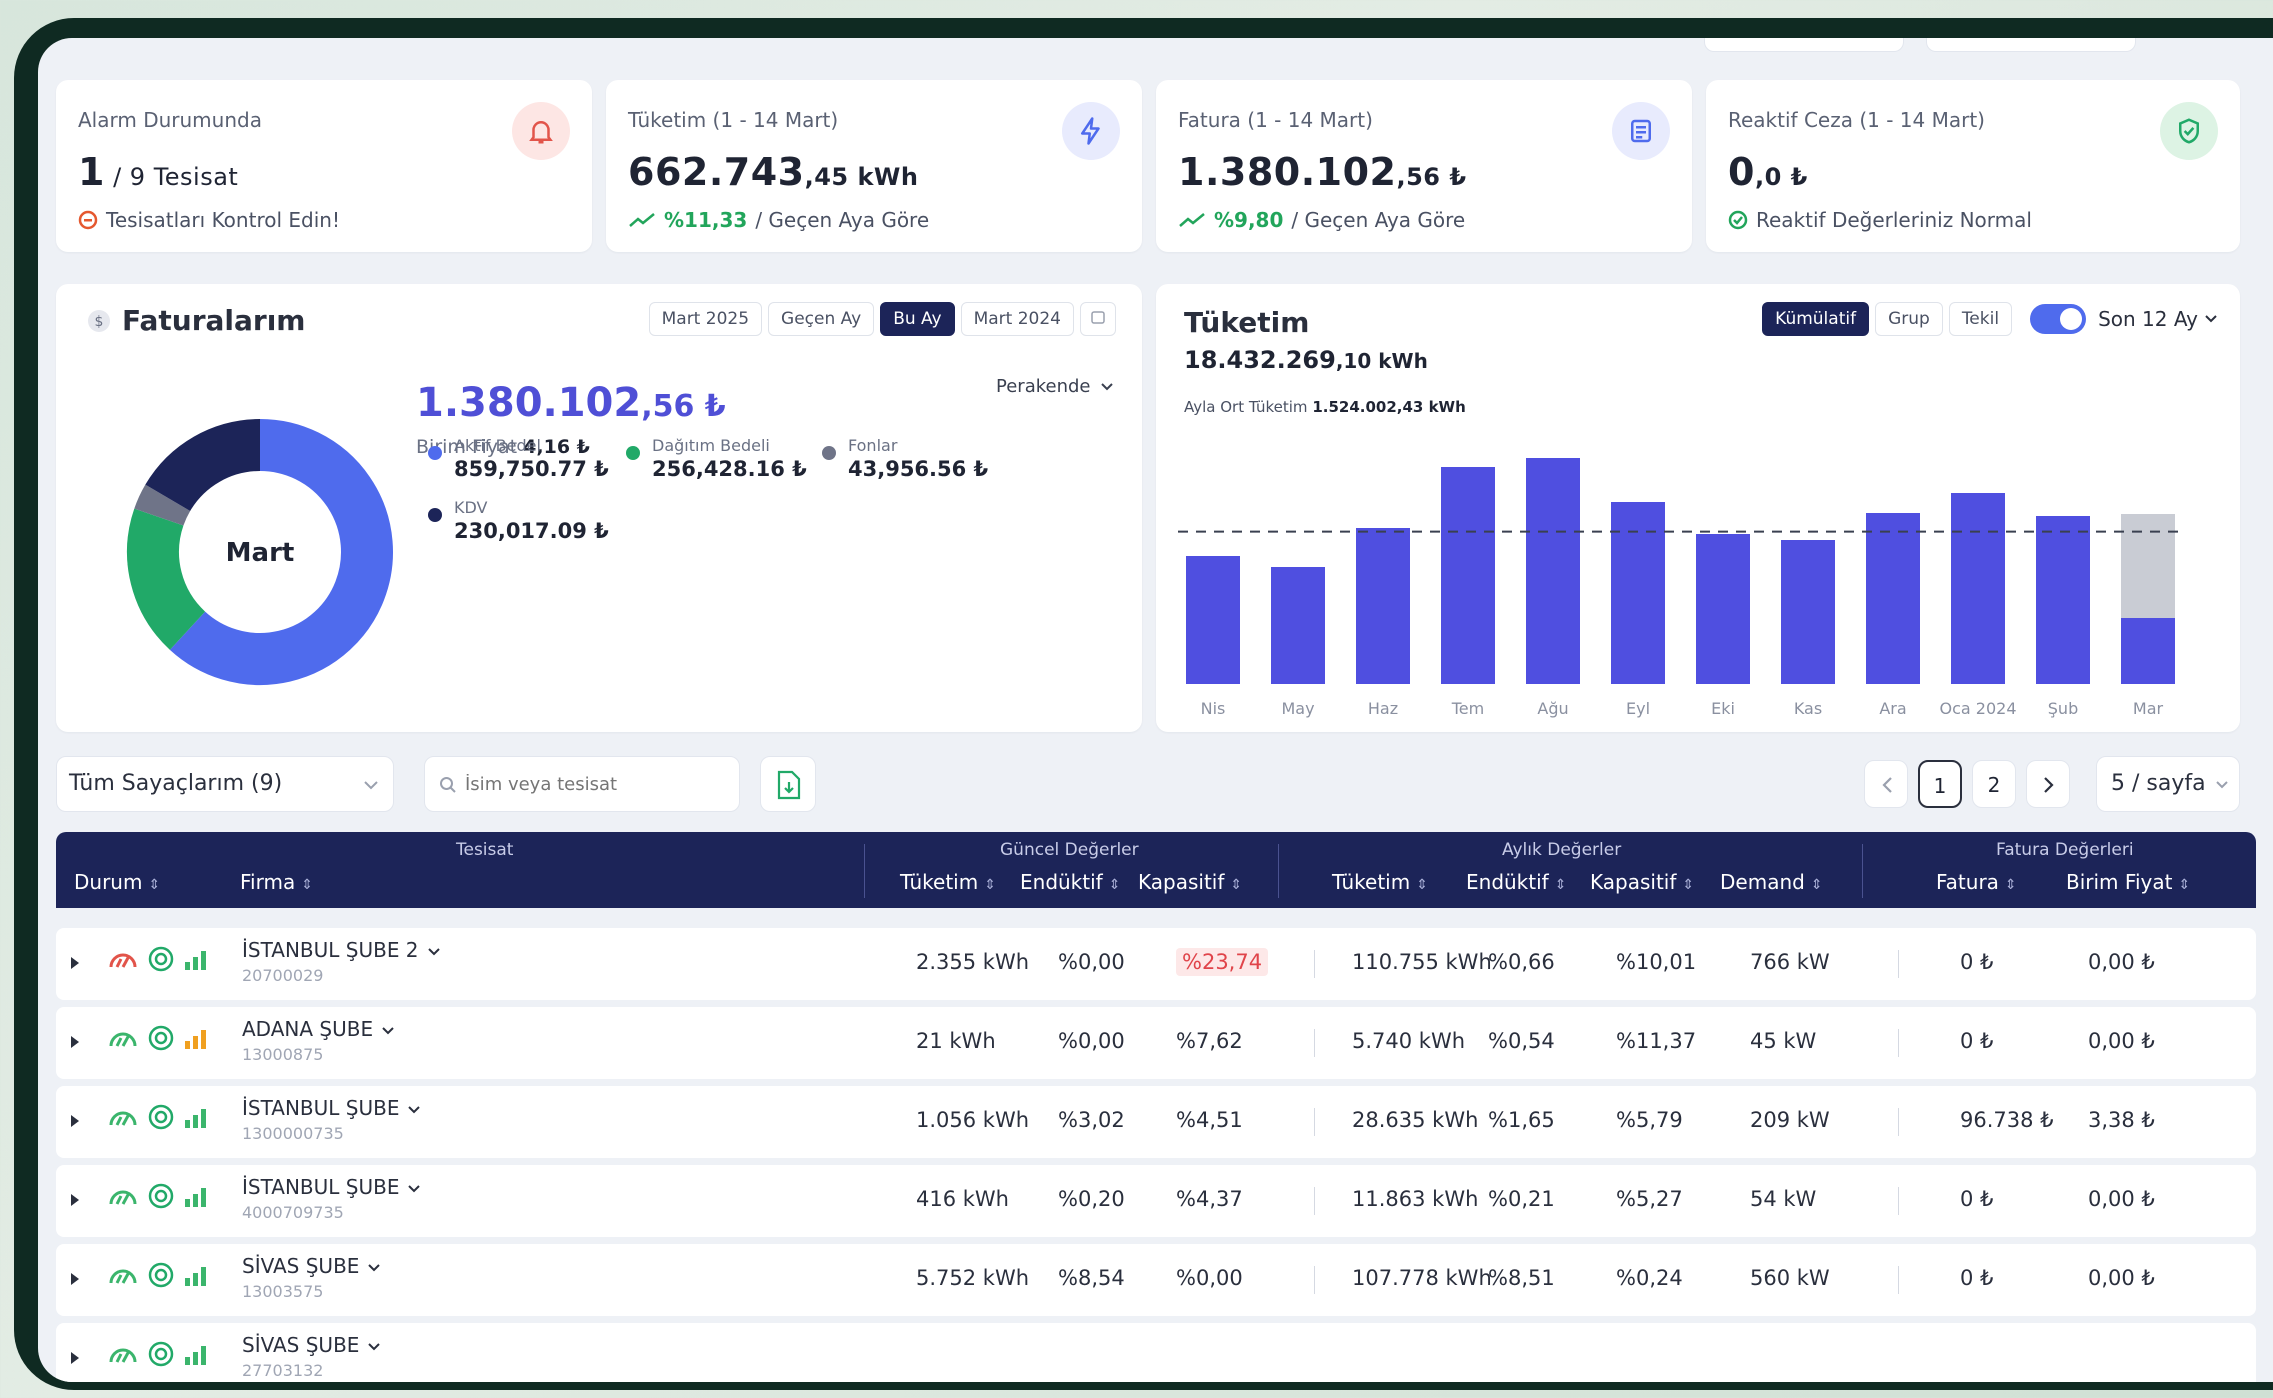  Describe the element at coordinates (1190, 882) in the screenshot. I see `column-header-c_kapasitif: Kapasitif ⇕` at that location.